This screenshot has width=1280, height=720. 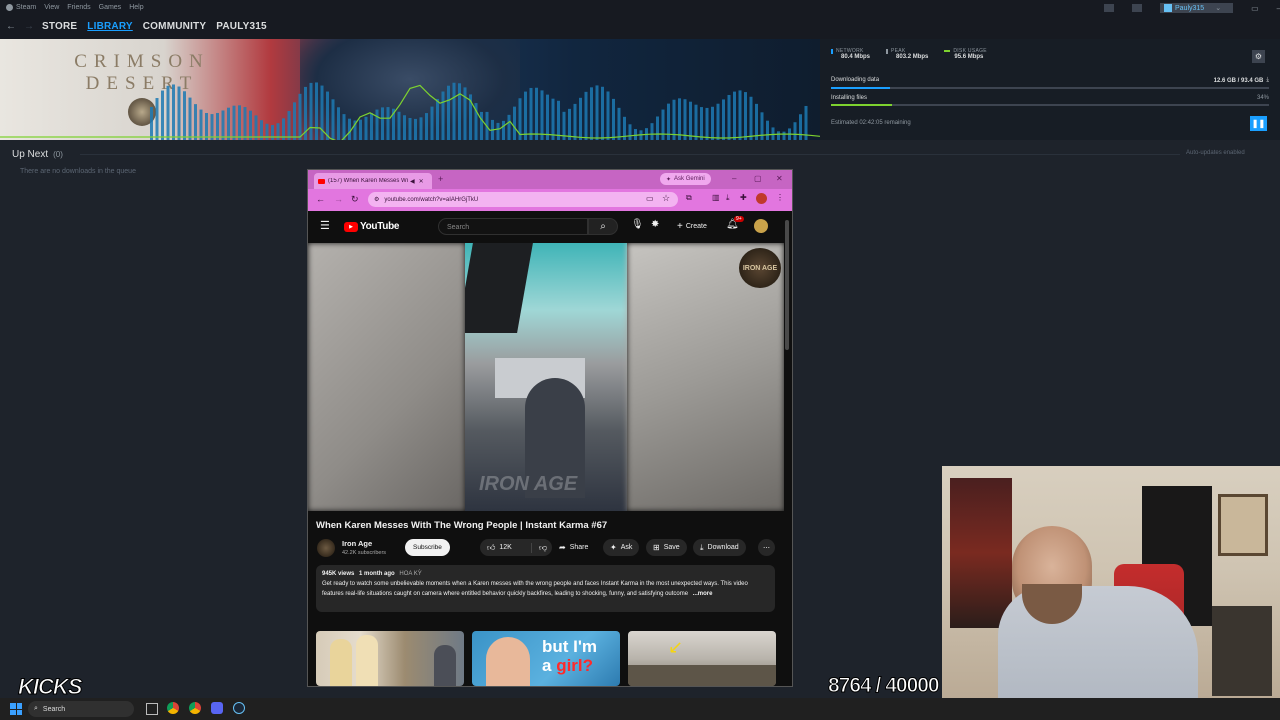 I want to click on share-label: Share, so click(x=579, y=547).